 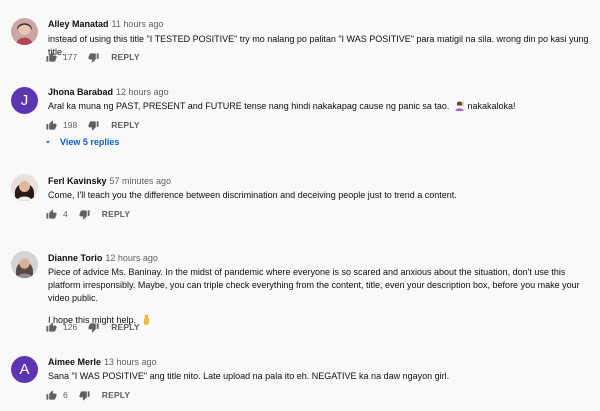 What do you see at coordinates (89, 142) in the screenshot?
I see `view-replies-label: View 5 replies` at bounding box center [89, 142].